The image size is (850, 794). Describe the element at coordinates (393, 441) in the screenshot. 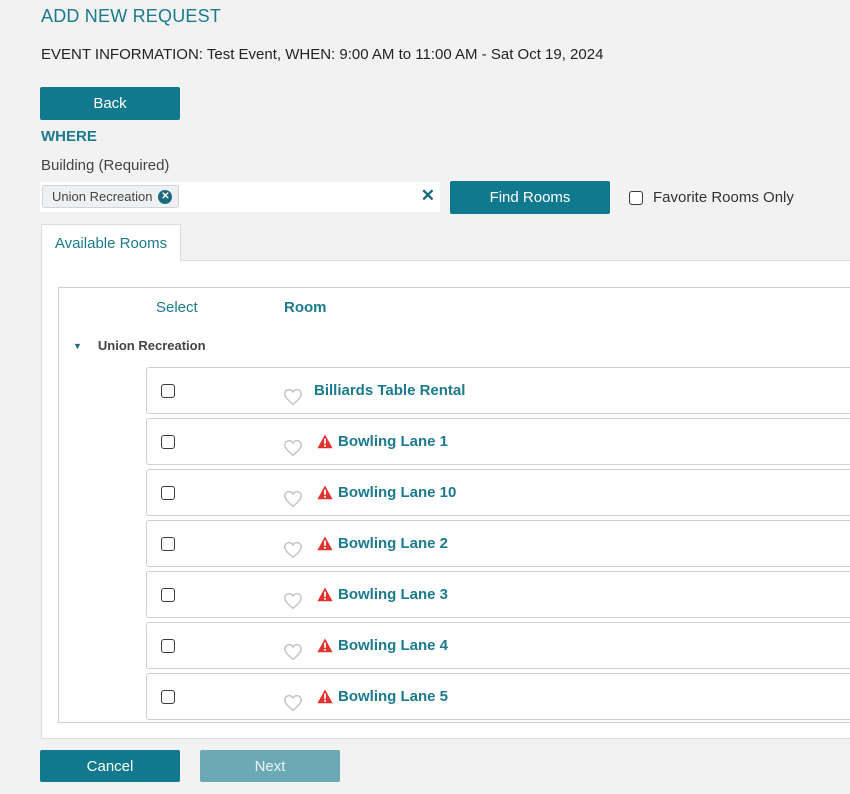

I see `room-name-link: Bowling Lane 1` at that location.